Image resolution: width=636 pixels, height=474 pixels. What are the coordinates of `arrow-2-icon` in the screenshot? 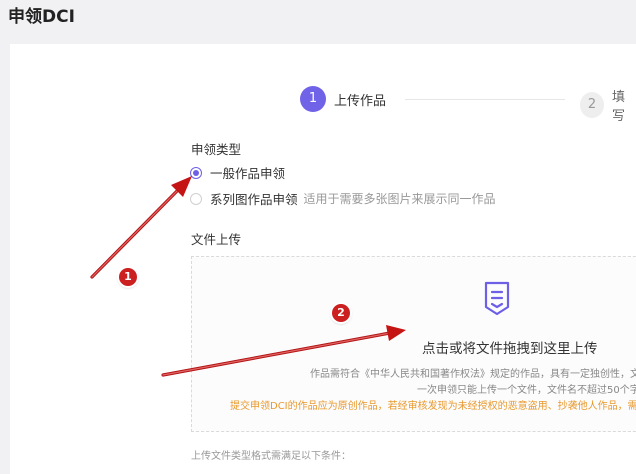 It's located at (283, 351).